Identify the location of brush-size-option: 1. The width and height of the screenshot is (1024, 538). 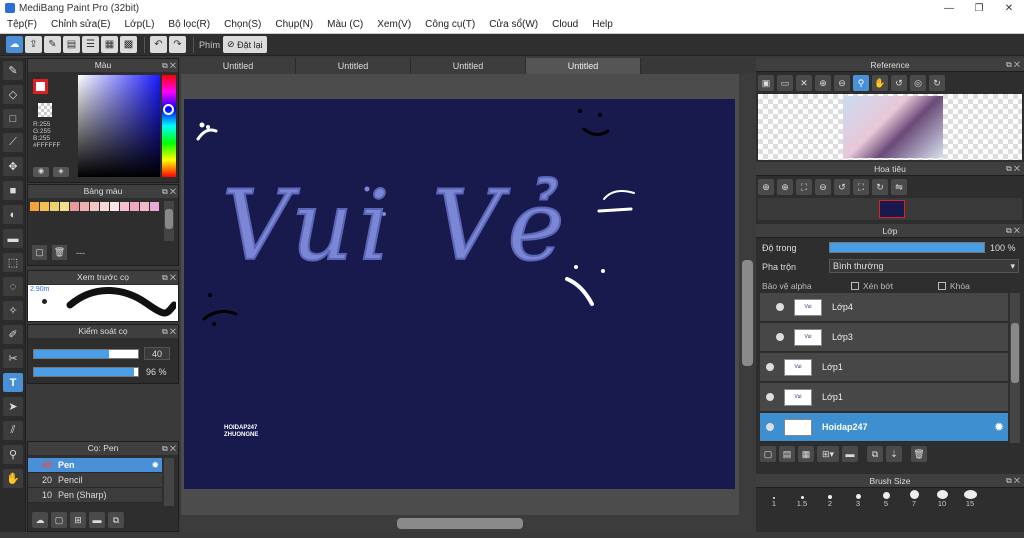
(774, 499).